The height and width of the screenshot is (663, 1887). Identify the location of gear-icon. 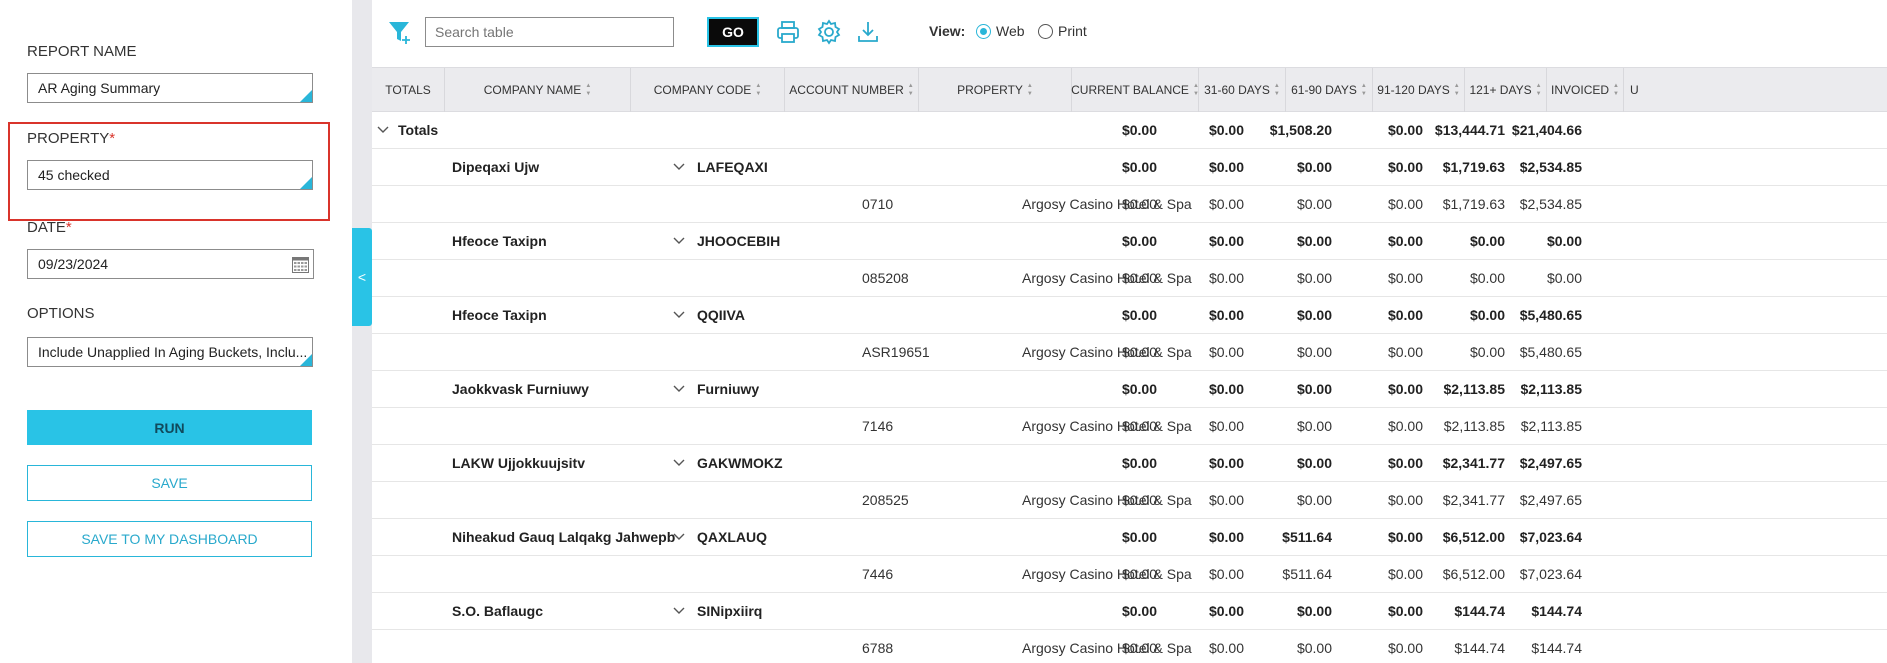
(829, 32).